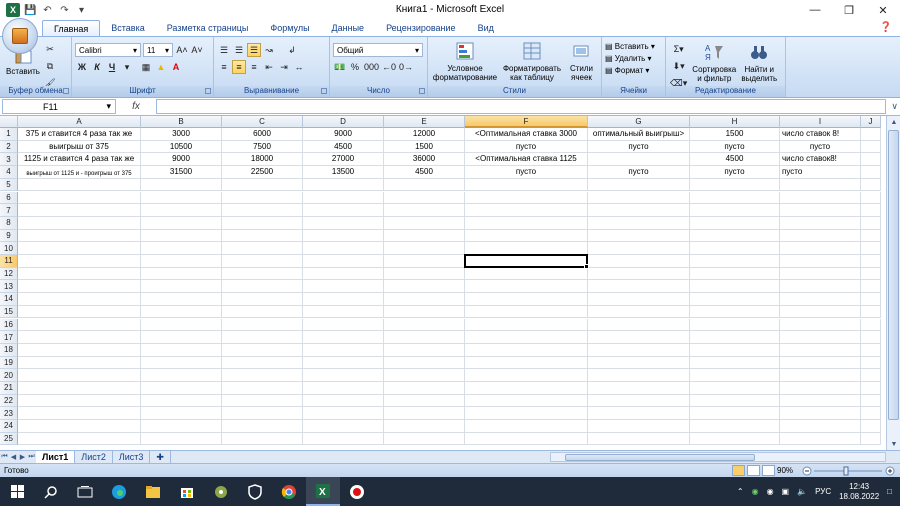 The height and width of the screenshot is (506, 900). What do you see at coordinates (108, 50) in the screenshot?
I see `font-name-select: Calibri ▾` at bounding box center [108, 50].